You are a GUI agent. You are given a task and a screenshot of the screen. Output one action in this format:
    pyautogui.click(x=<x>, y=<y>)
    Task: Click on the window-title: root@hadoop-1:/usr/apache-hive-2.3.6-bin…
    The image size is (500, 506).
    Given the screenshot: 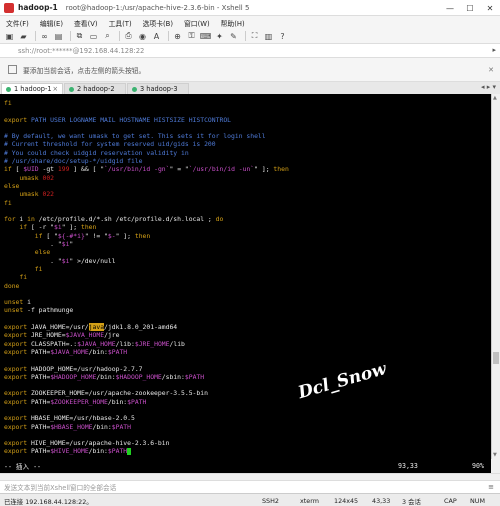 What is the action you would take?
    pyautogui.click(x=157, y=7)
    